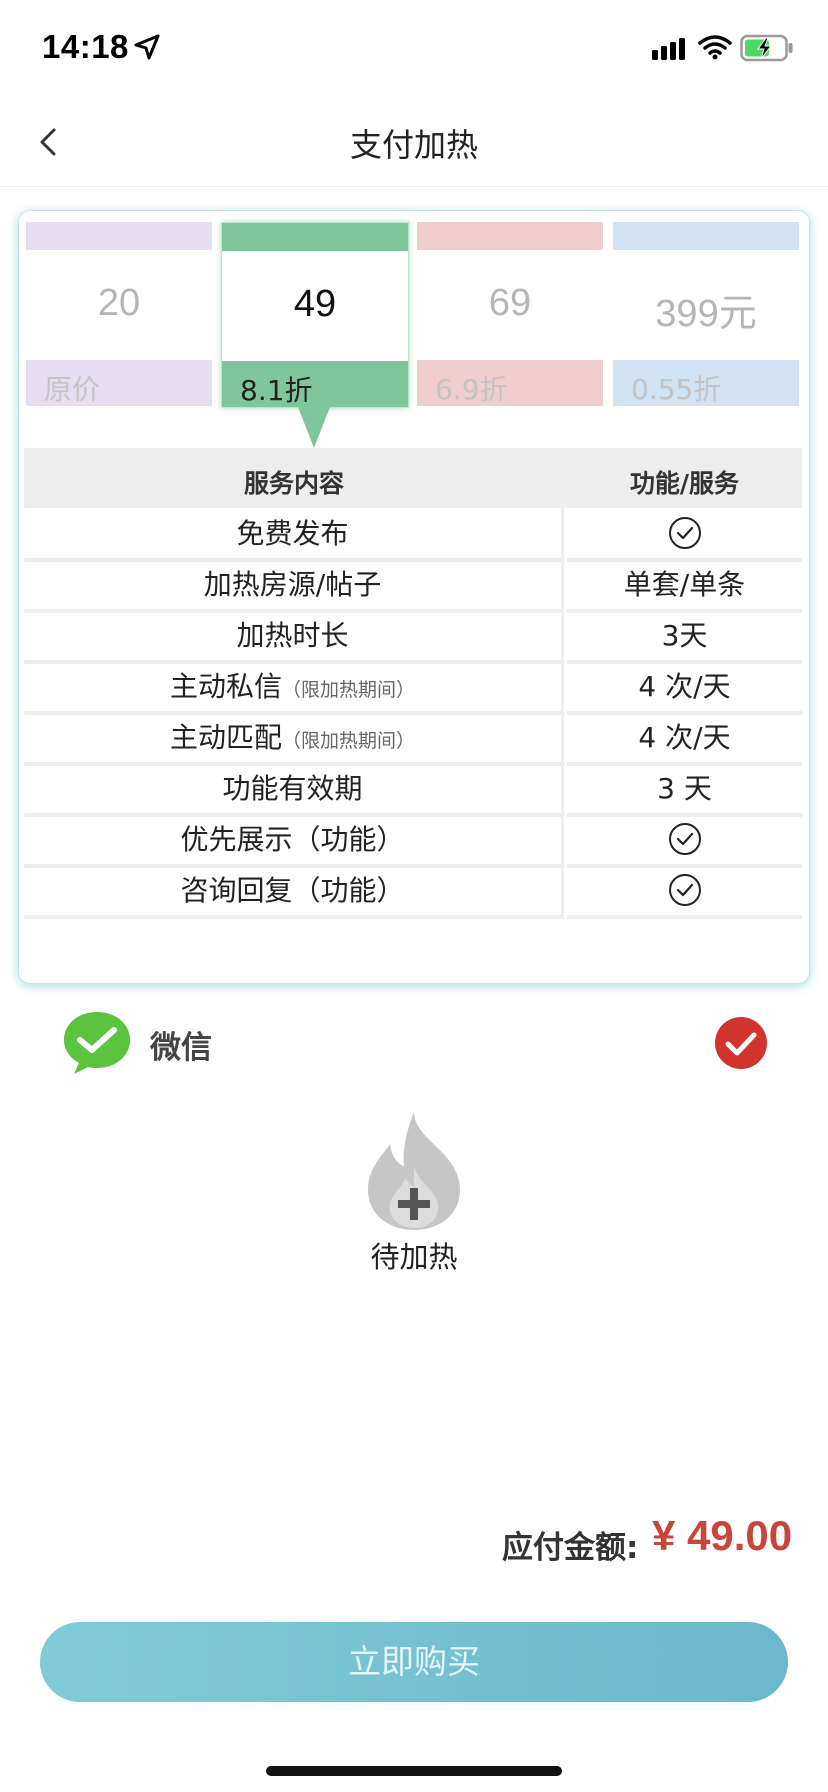  I want to click on service-name: 优先展示（功能）, so click(292, 839).